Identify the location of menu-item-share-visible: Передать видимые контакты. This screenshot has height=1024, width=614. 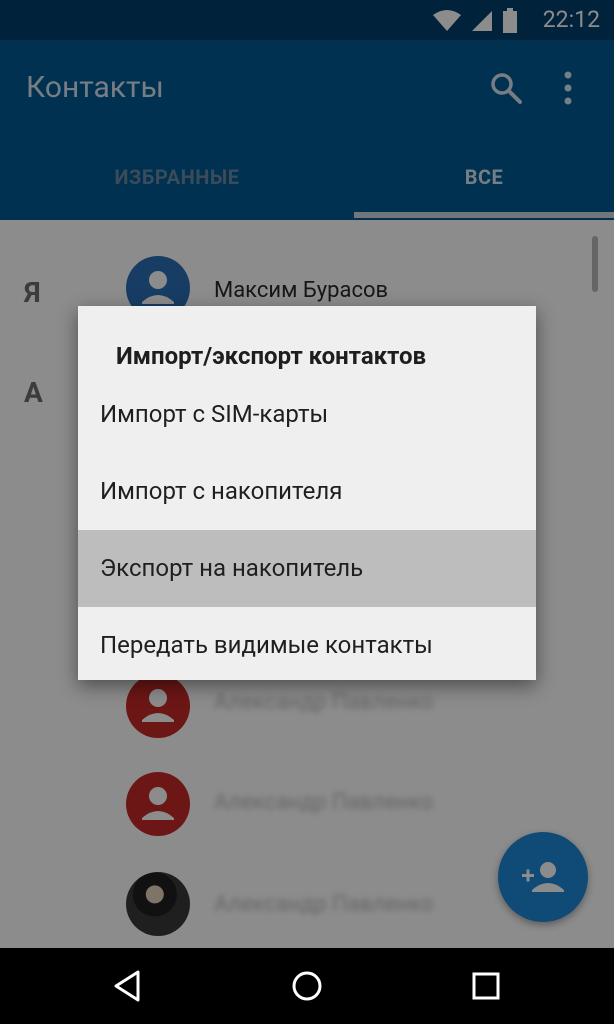
(307, 645).